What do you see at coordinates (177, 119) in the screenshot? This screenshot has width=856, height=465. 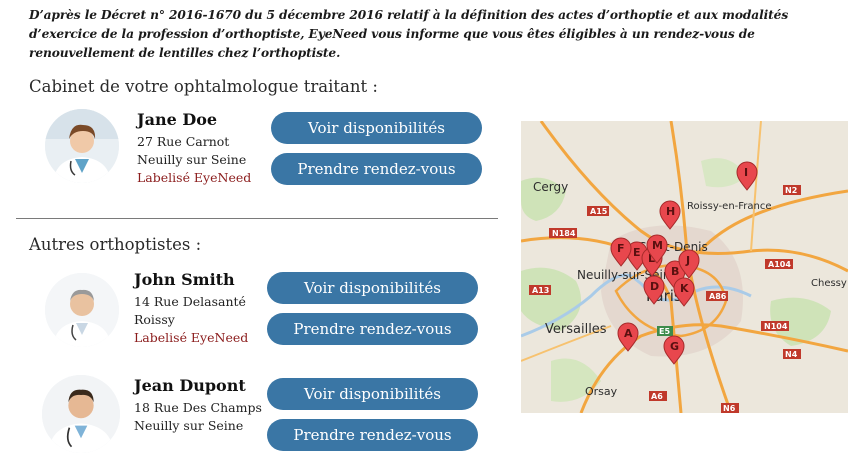 I see `doctor-name: Jane Doe` at bounding box center [177, 119].